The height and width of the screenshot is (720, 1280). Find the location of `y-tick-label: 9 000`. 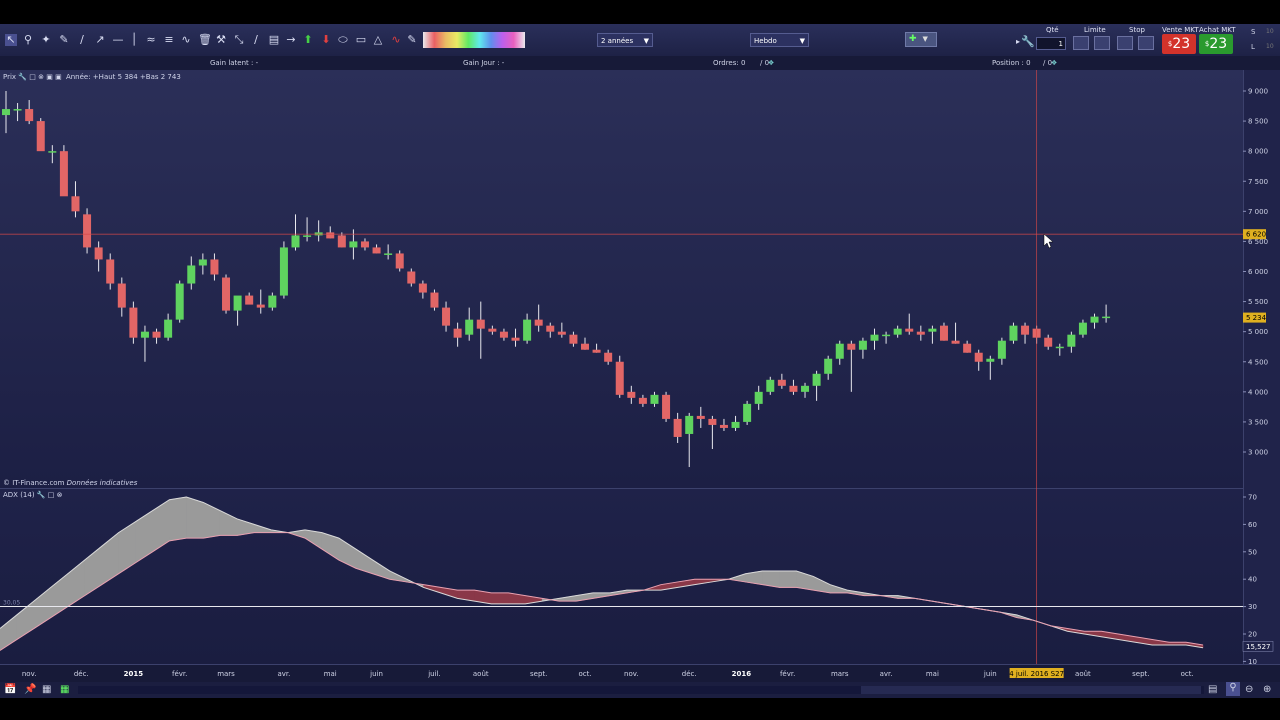

y-tick-label: 9 000 is located at coordinates (1258, 92).